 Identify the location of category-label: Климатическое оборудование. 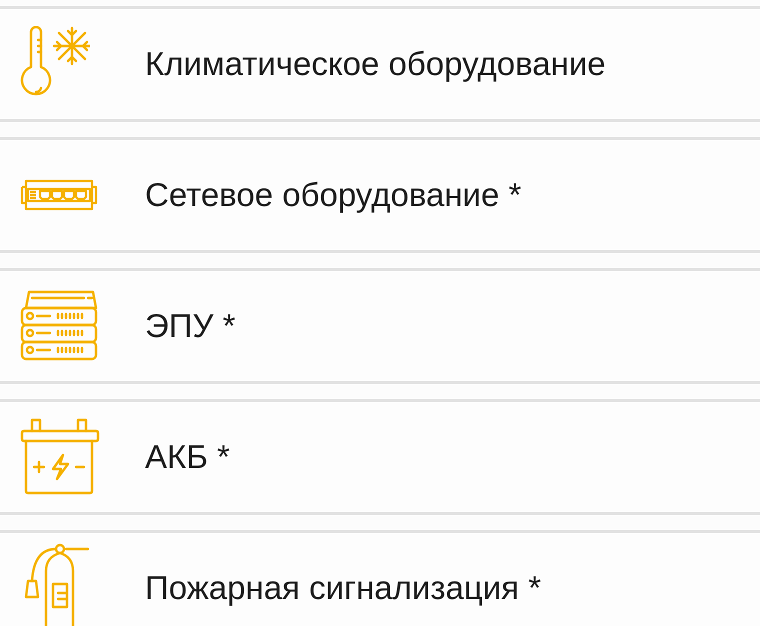
(375, 64).